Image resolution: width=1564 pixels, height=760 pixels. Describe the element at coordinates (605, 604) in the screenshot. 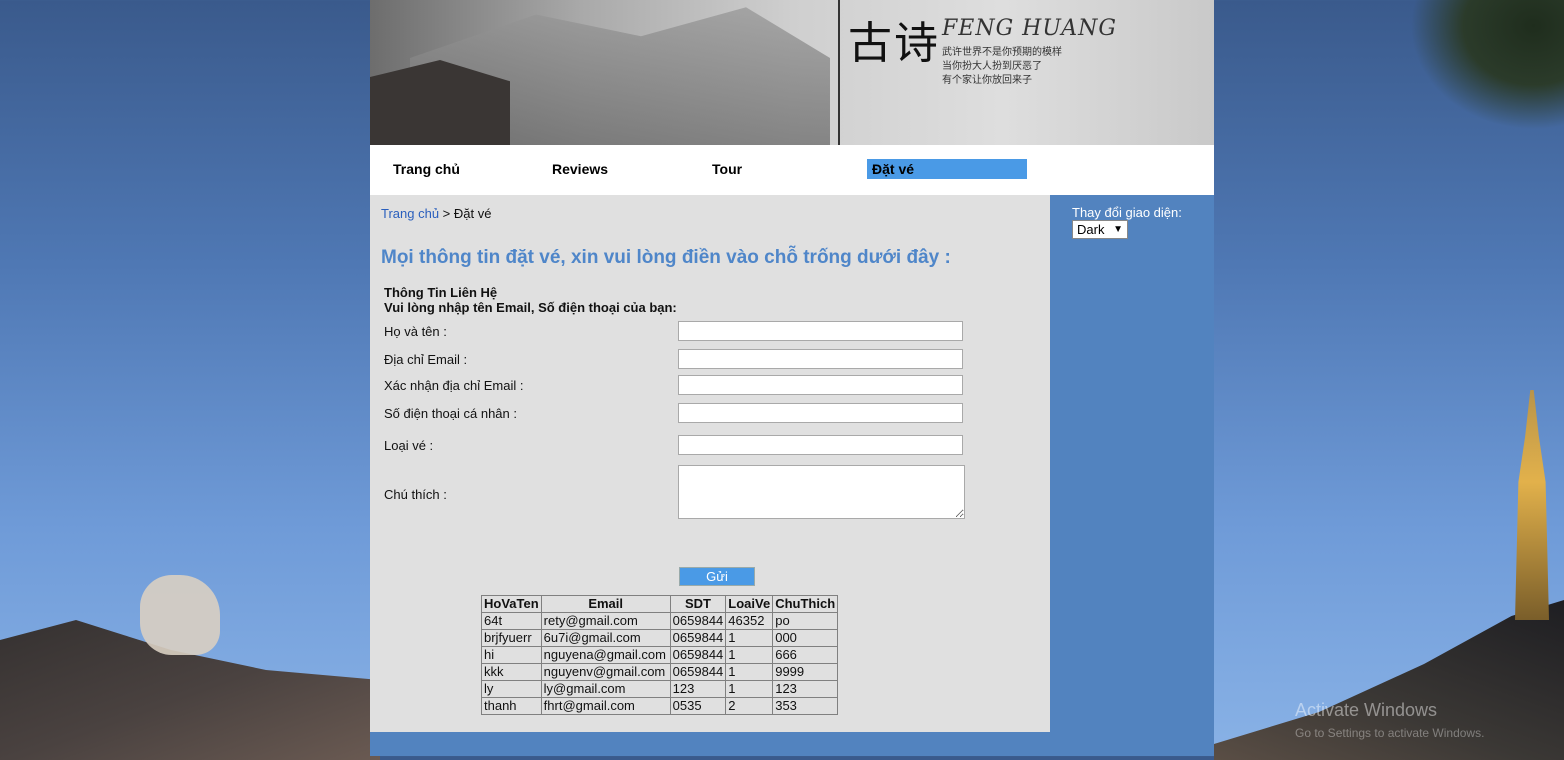

I see `column-header-email: Email` at that location.